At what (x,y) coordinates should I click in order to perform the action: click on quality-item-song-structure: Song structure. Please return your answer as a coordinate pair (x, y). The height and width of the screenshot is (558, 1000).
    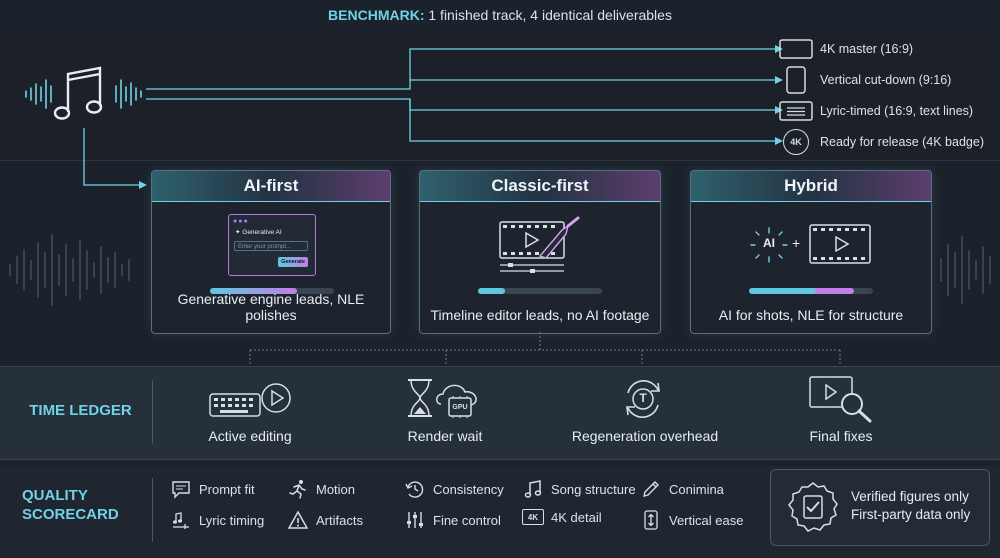
    Looking at the image, I should click on (579, 489).